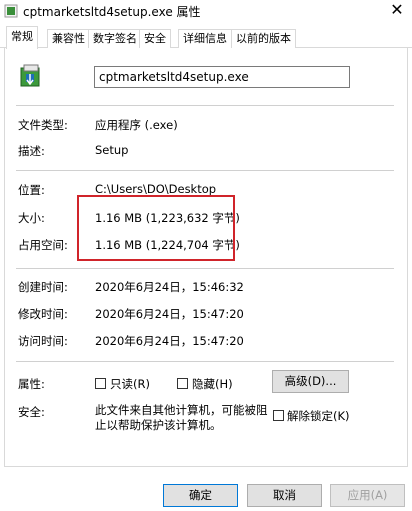  Describe the element at coordinates (263, 38) in the screenshot. I see `tab-previous-versions: 以前的版本` at that location.